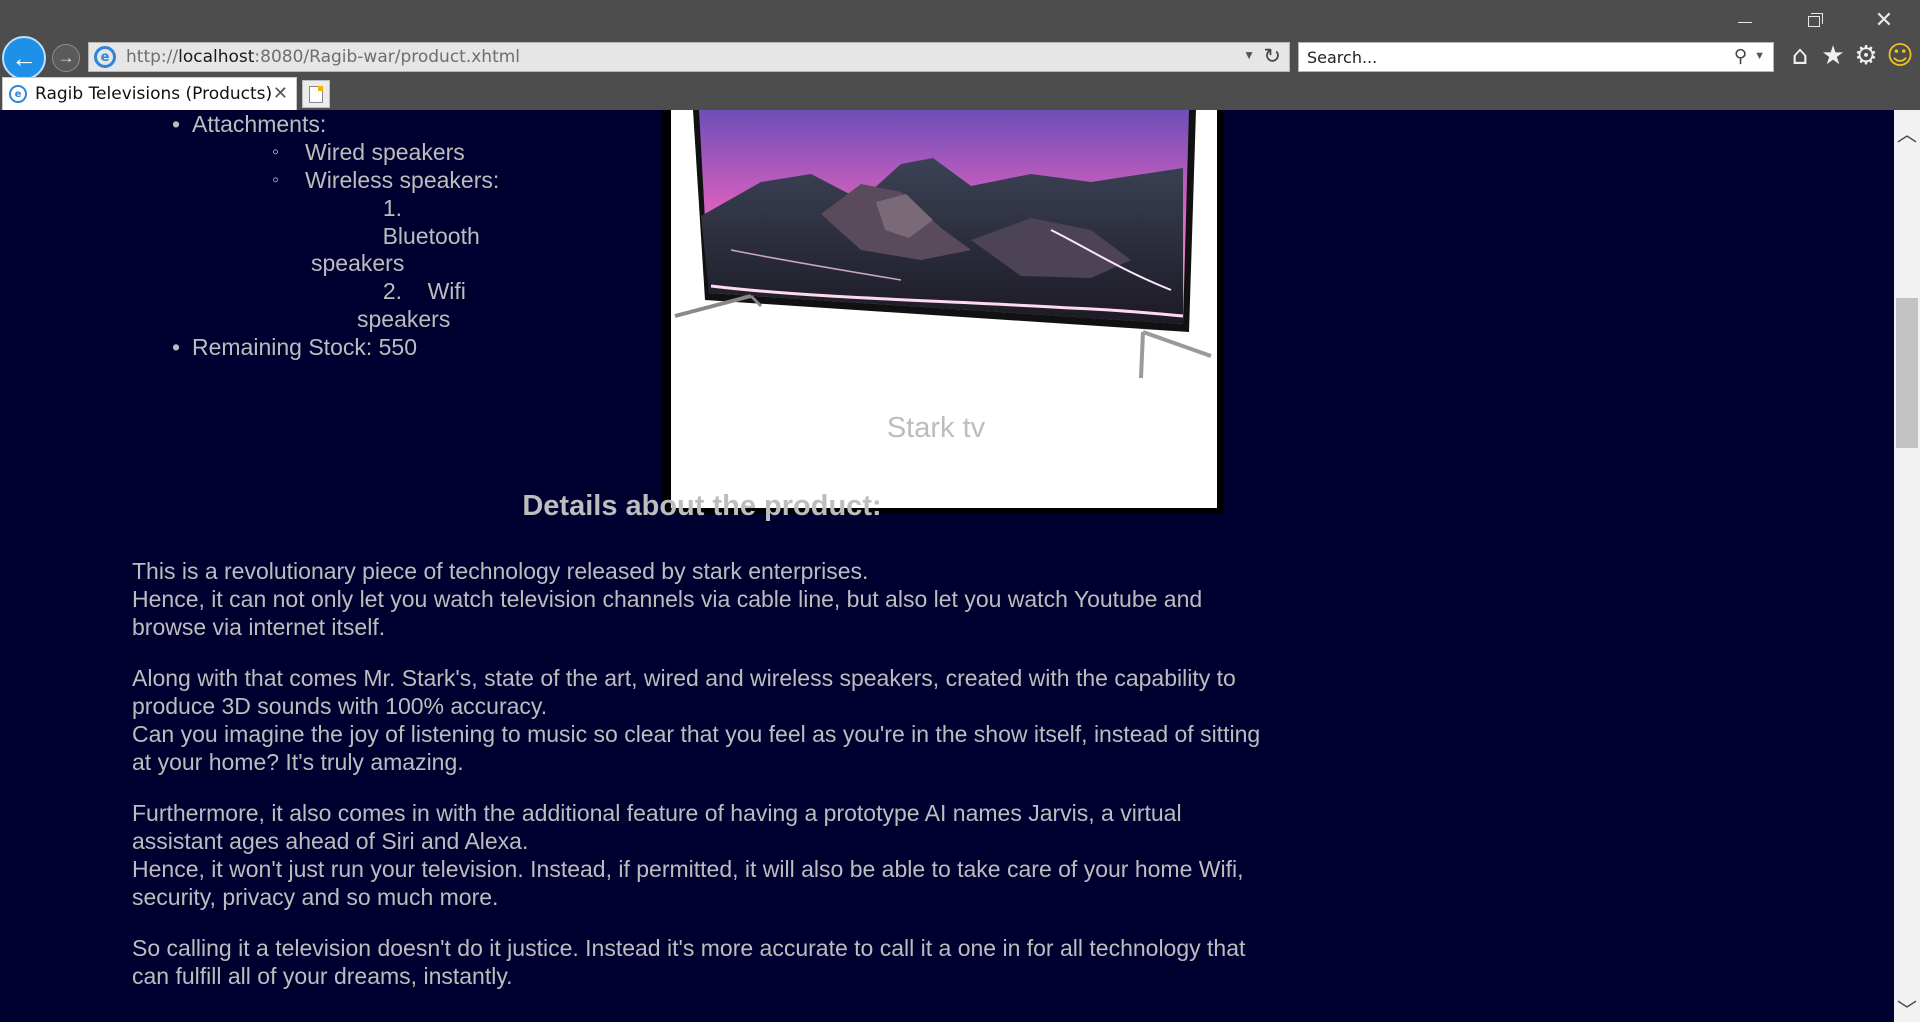 The height and width of the screenshot is (1022, 1920). I want to click on minimize-button, so click(1745, 21).